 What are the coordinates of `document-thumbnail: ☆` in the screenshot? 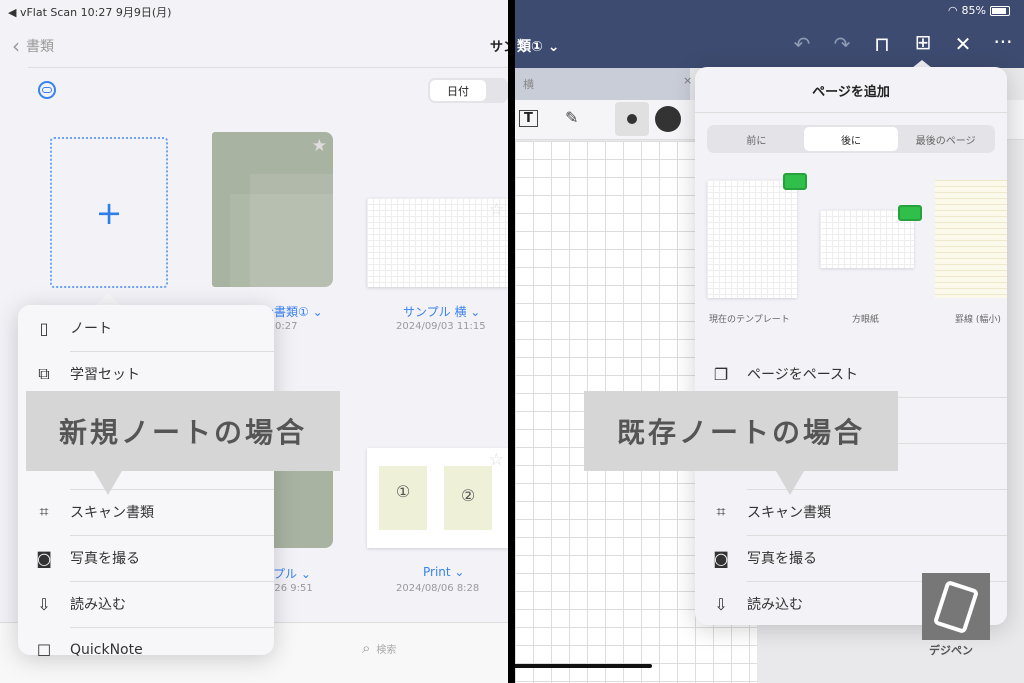 It's located at (437, 242).